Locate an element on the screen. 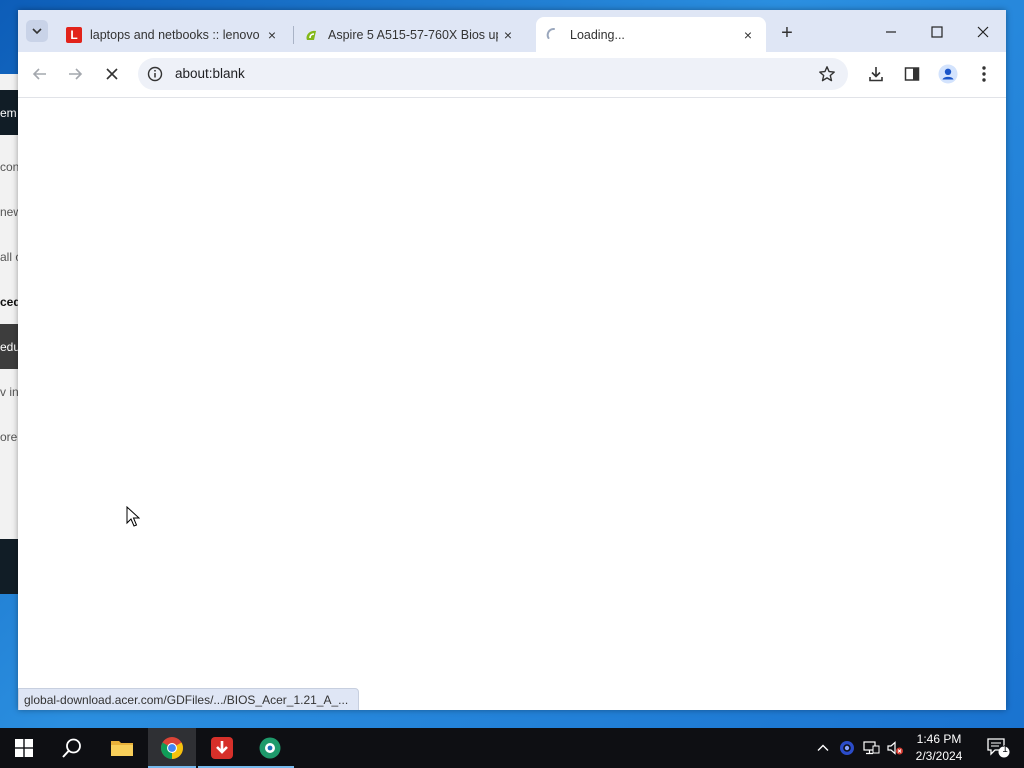 The image size is (1024, 768). profile-button is located at coordinates (948, 74).